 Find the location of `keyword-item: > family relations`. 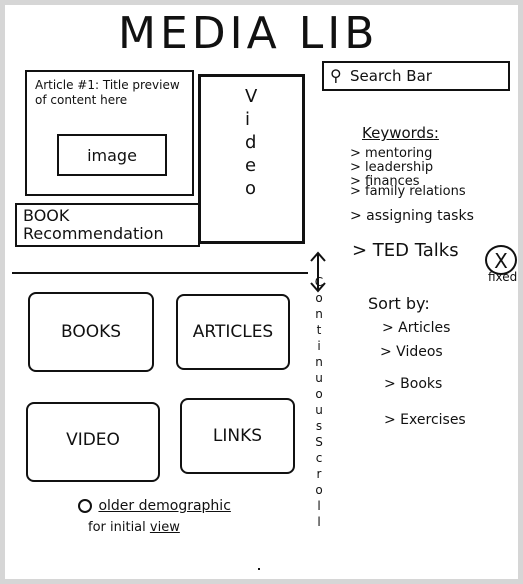

keyword-item: > family relations is located at coordinates (408, 191).